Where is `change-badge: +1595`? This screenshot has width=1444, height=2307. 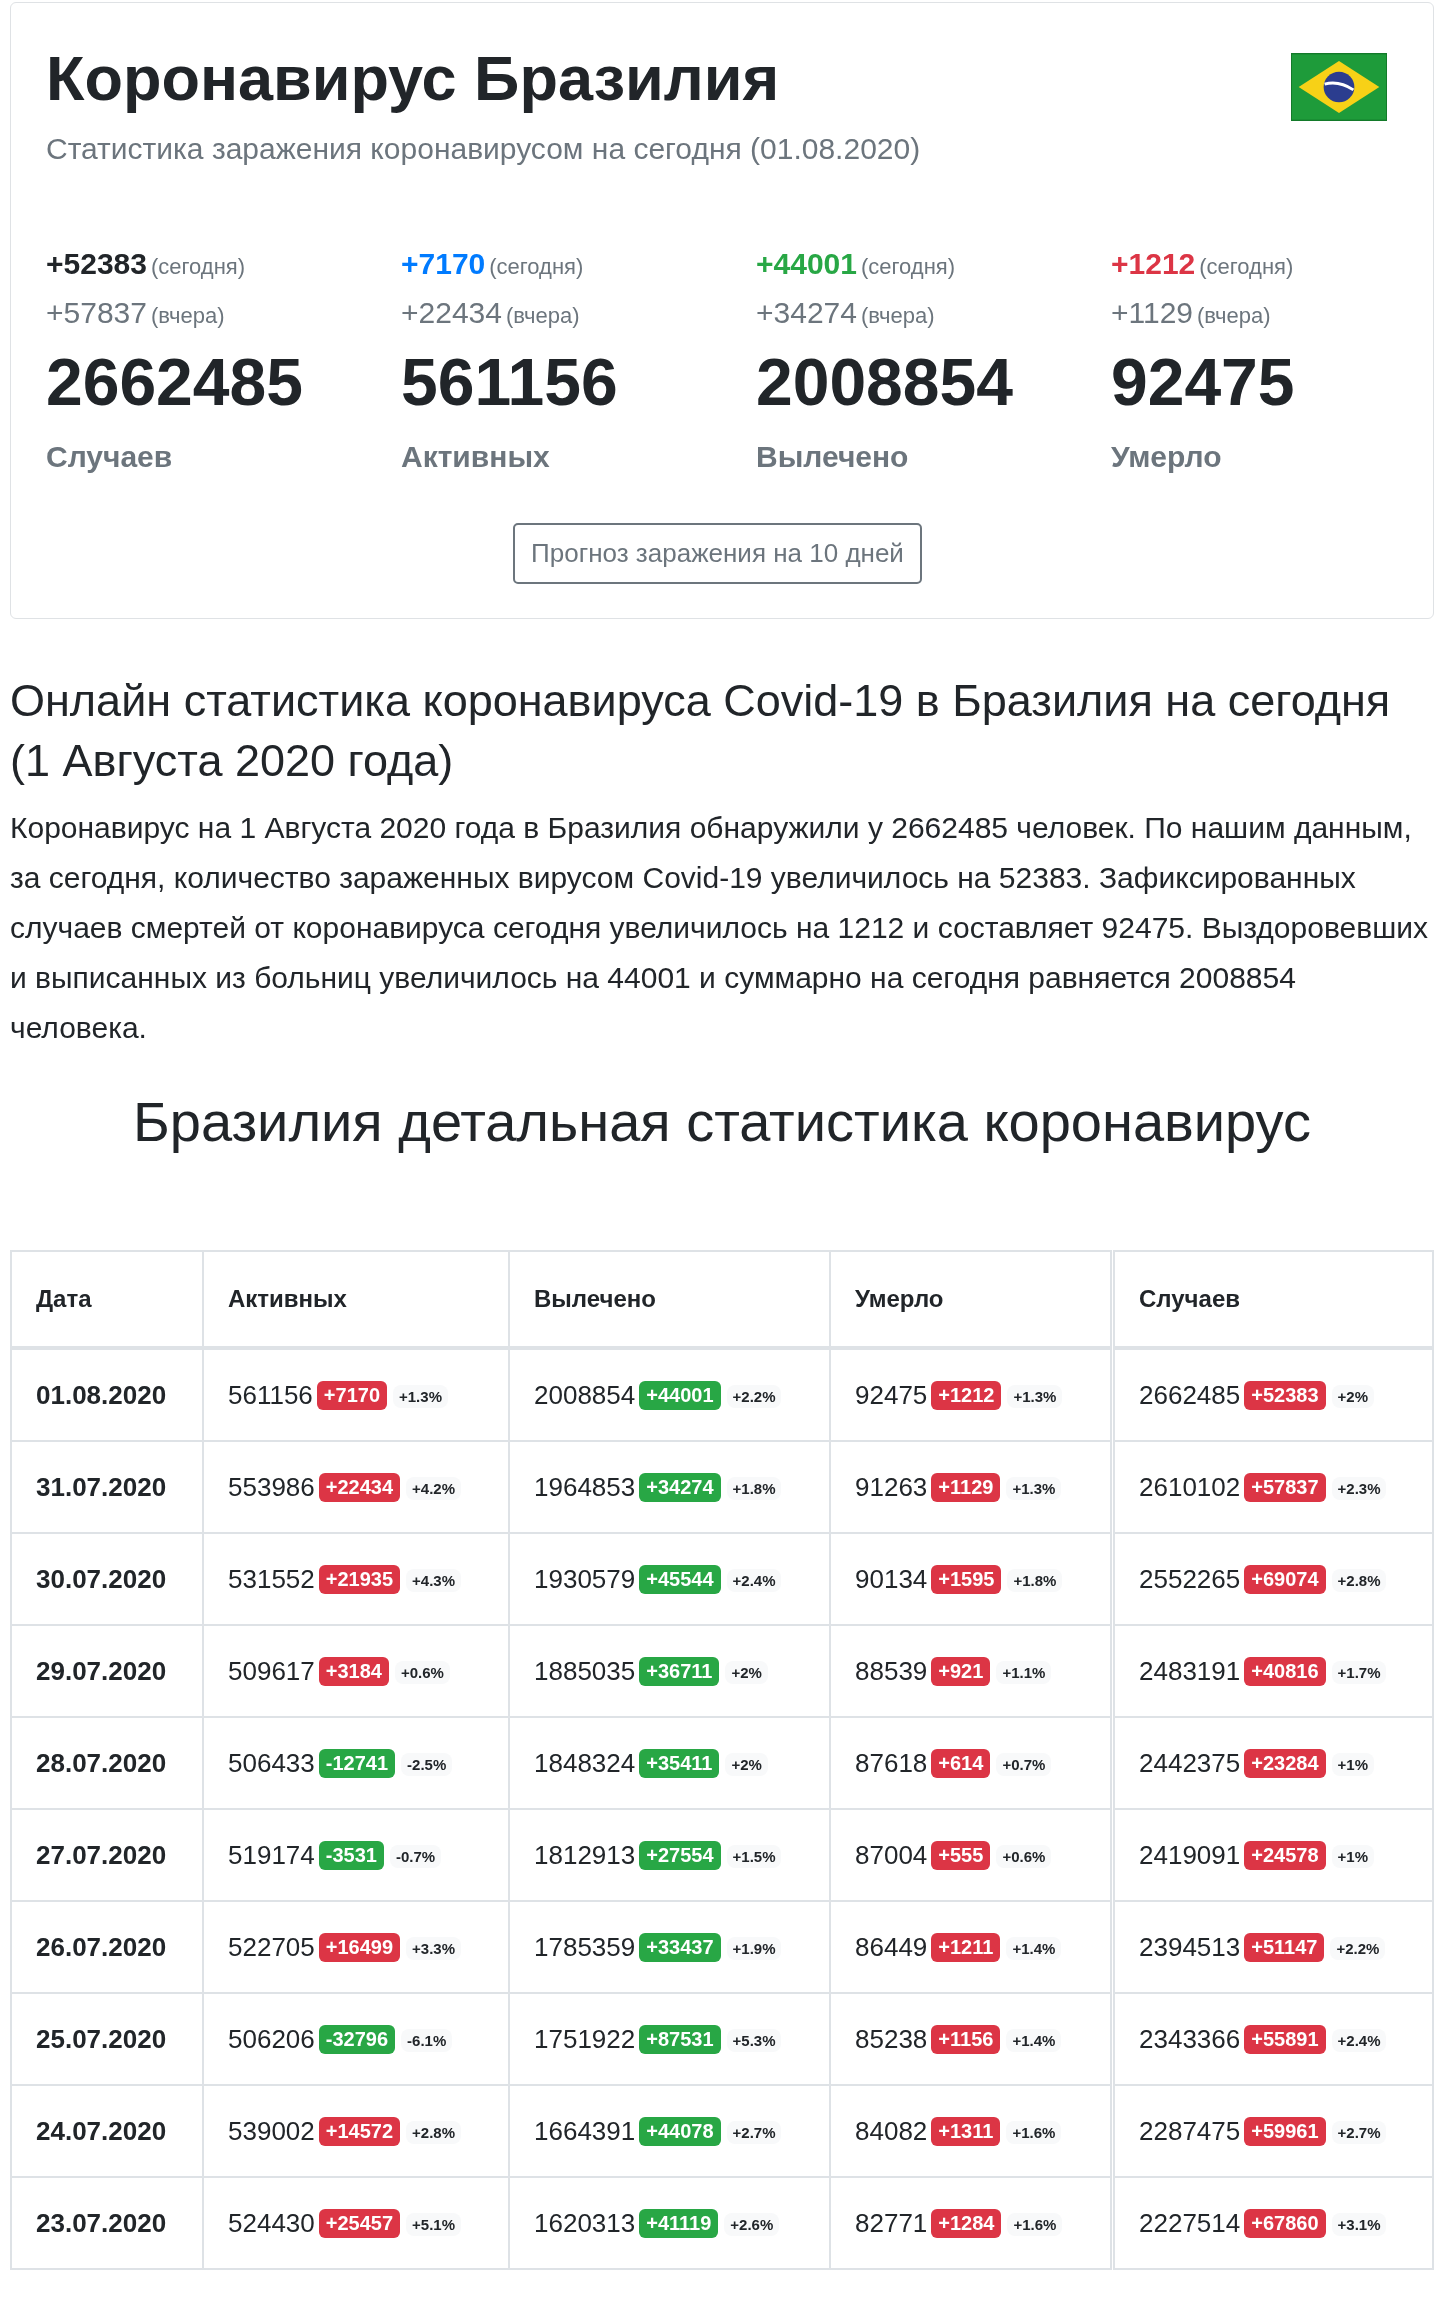
change-badge: +1595 is located at coordinates (966, 1579).